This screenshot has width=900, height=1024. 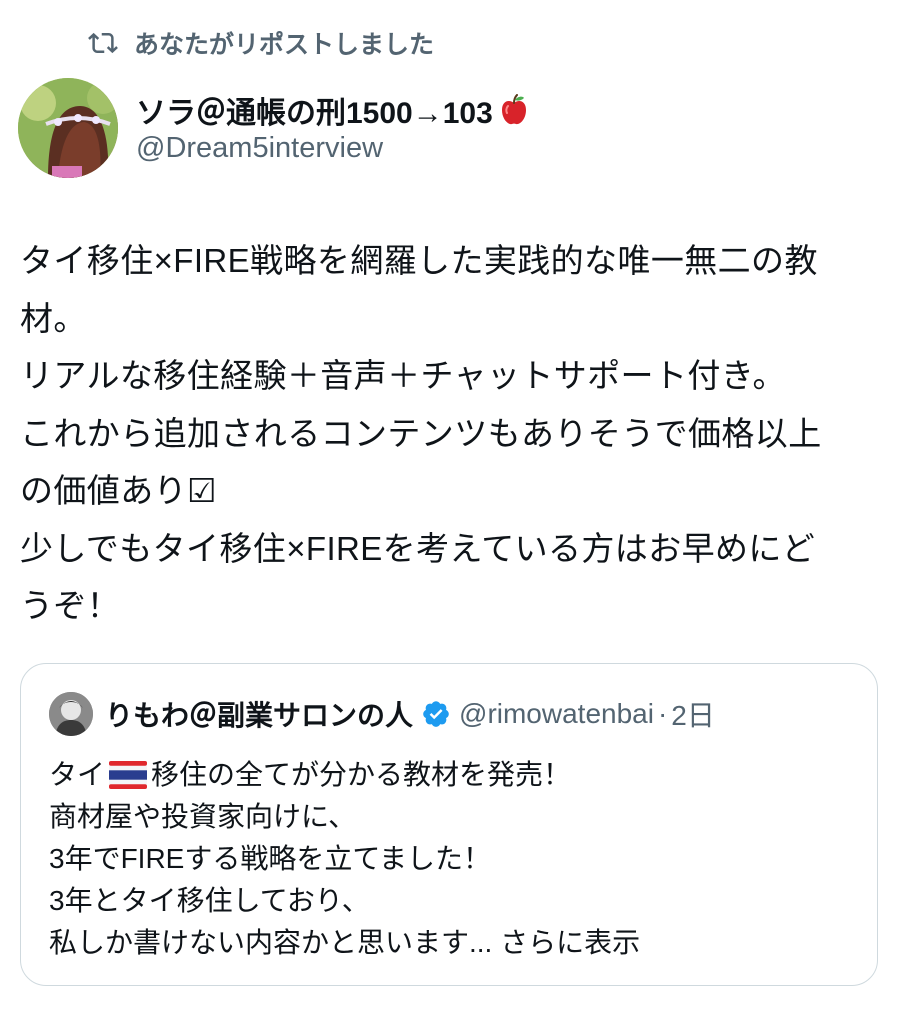 What do you see at coordinates (556, 714) in the screenshot?
I see `quoted-handle: @rimowatenbai` at bounding box center [556, 714].